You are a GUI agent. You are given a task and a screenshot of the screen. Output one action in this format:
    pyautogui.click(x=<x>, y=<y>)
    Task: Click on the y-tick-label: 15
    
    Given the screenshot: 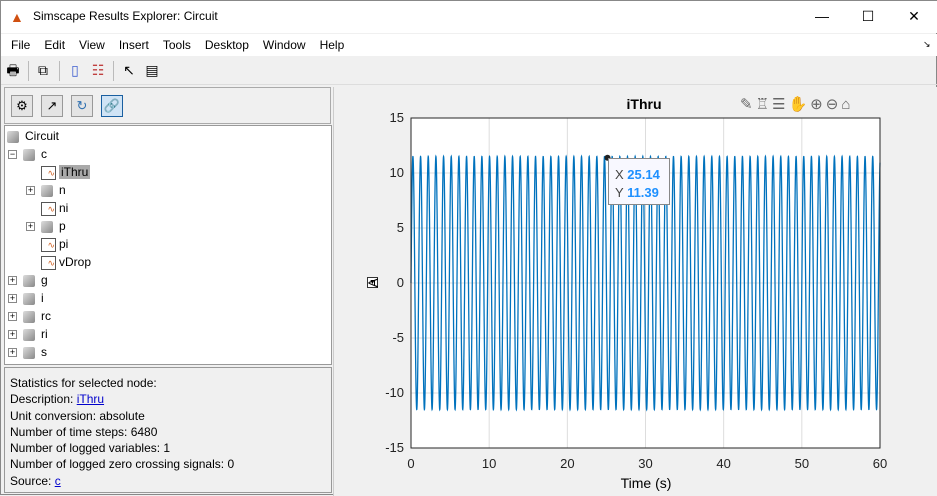 What is the action you would take?
    pyautogui.click(x=396, y=117)
    